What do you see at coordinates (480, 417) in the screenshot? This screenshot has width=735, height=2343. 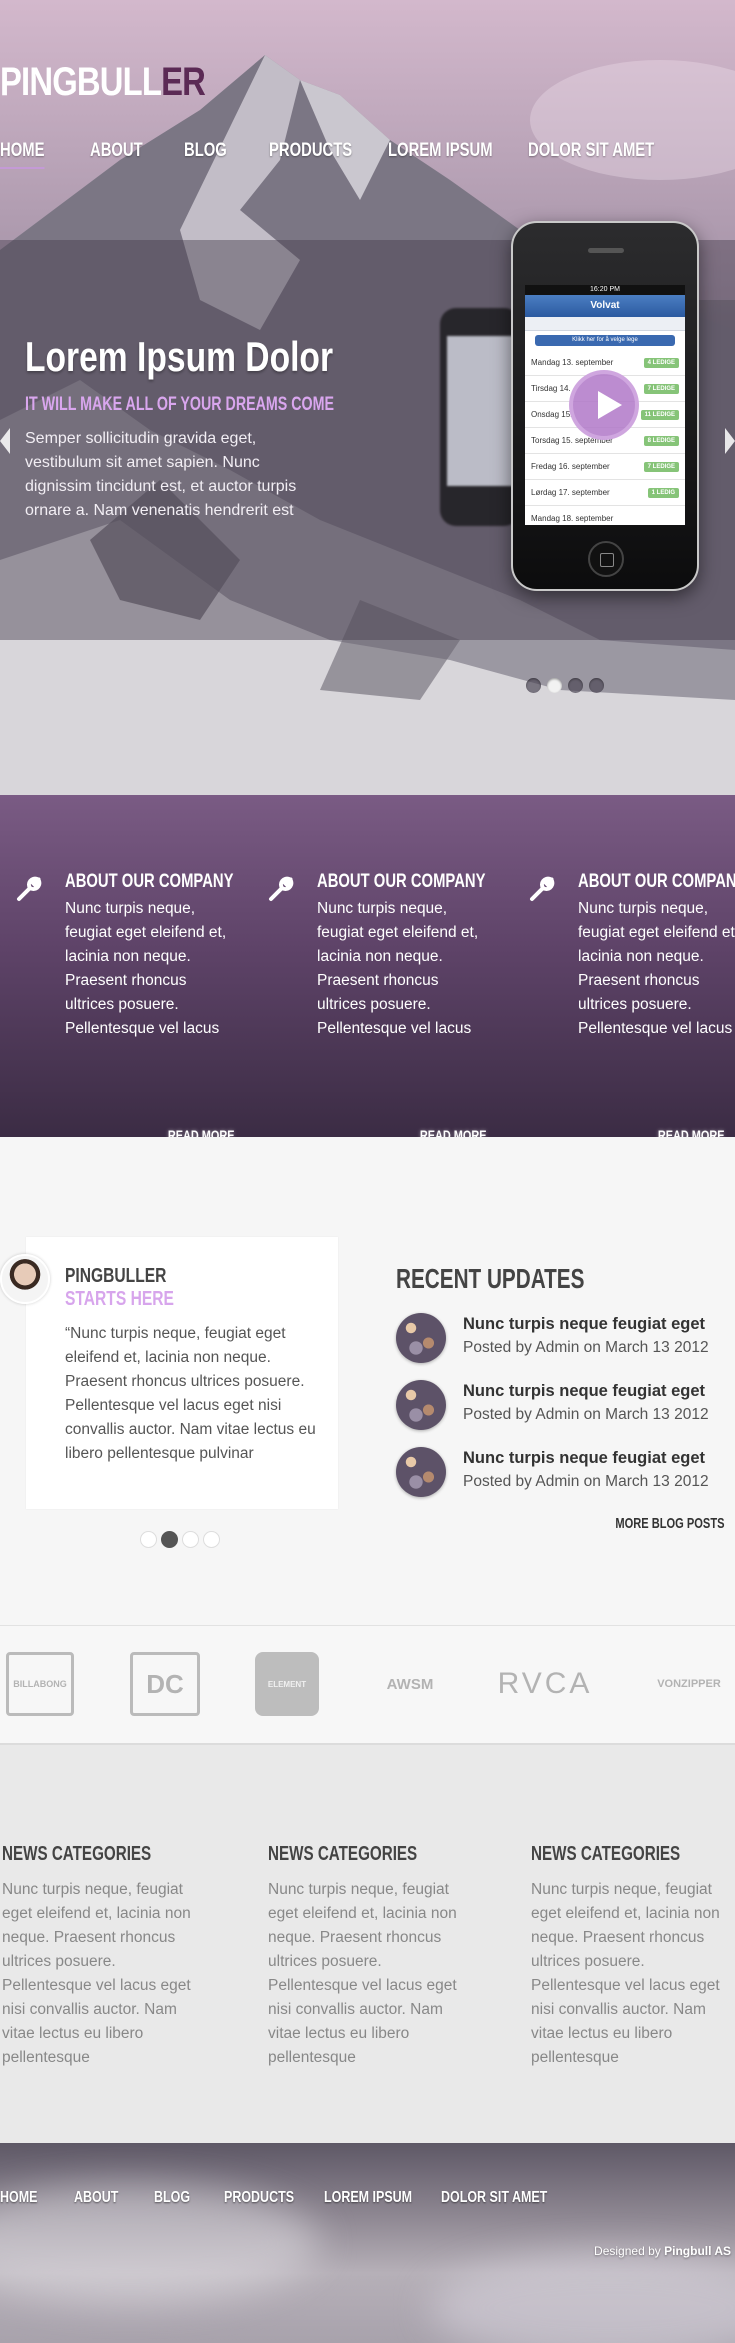 I see `background-phone-image` at bounding box center [480, 417].